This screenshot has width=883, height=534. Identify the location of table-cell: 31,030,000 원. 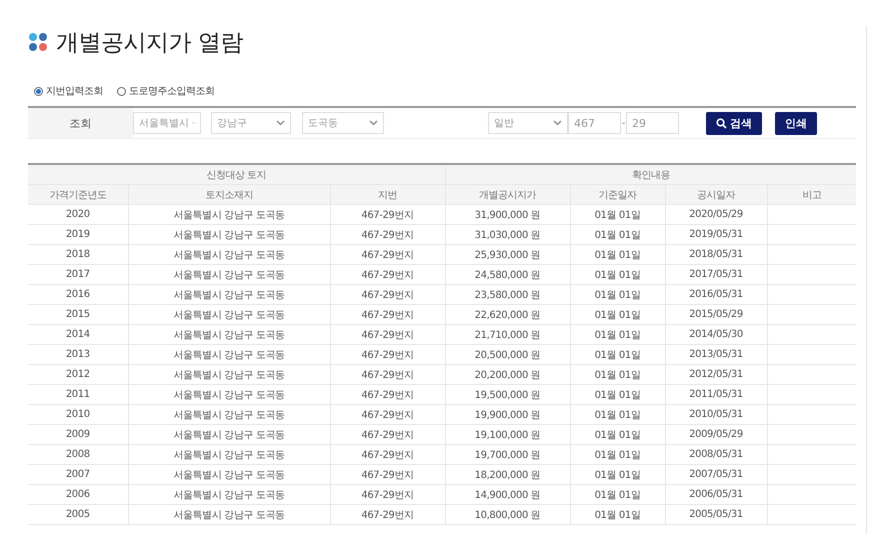
(507, 234).